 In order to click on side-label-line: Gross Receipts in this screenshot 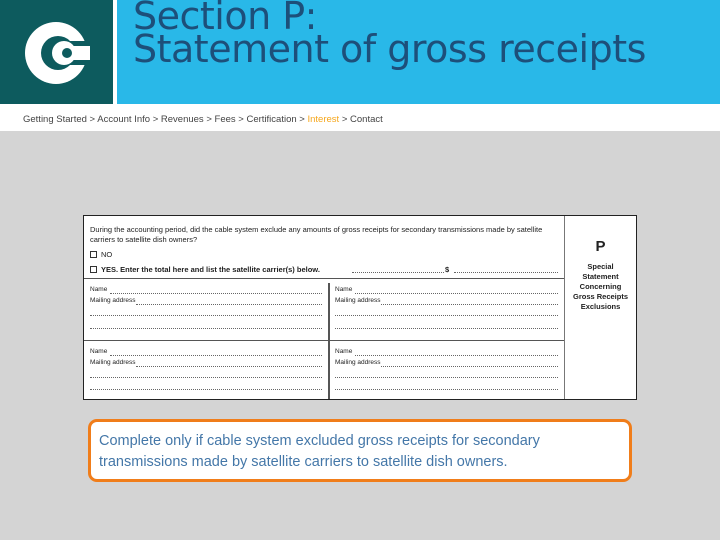, I will do `click(600, 296)`.